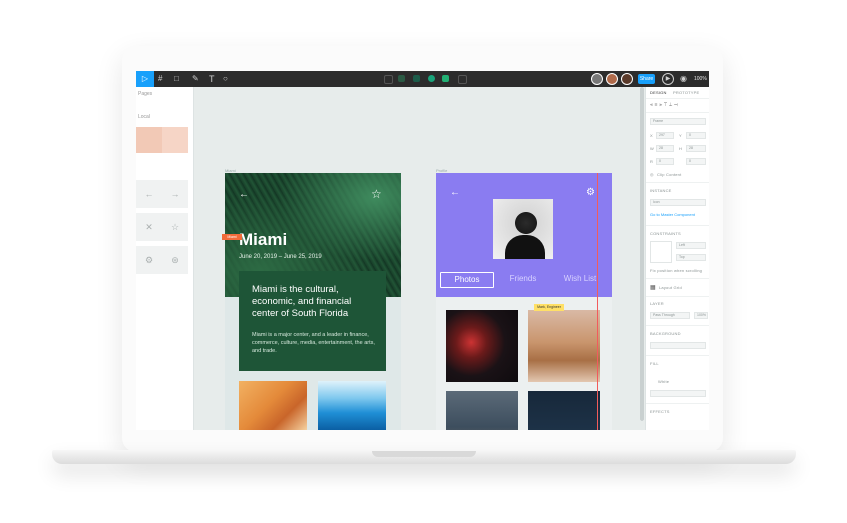  Describe the element at coordinates (657, 303) in the screenshot. I see `section-layer: LAYER` at that location.